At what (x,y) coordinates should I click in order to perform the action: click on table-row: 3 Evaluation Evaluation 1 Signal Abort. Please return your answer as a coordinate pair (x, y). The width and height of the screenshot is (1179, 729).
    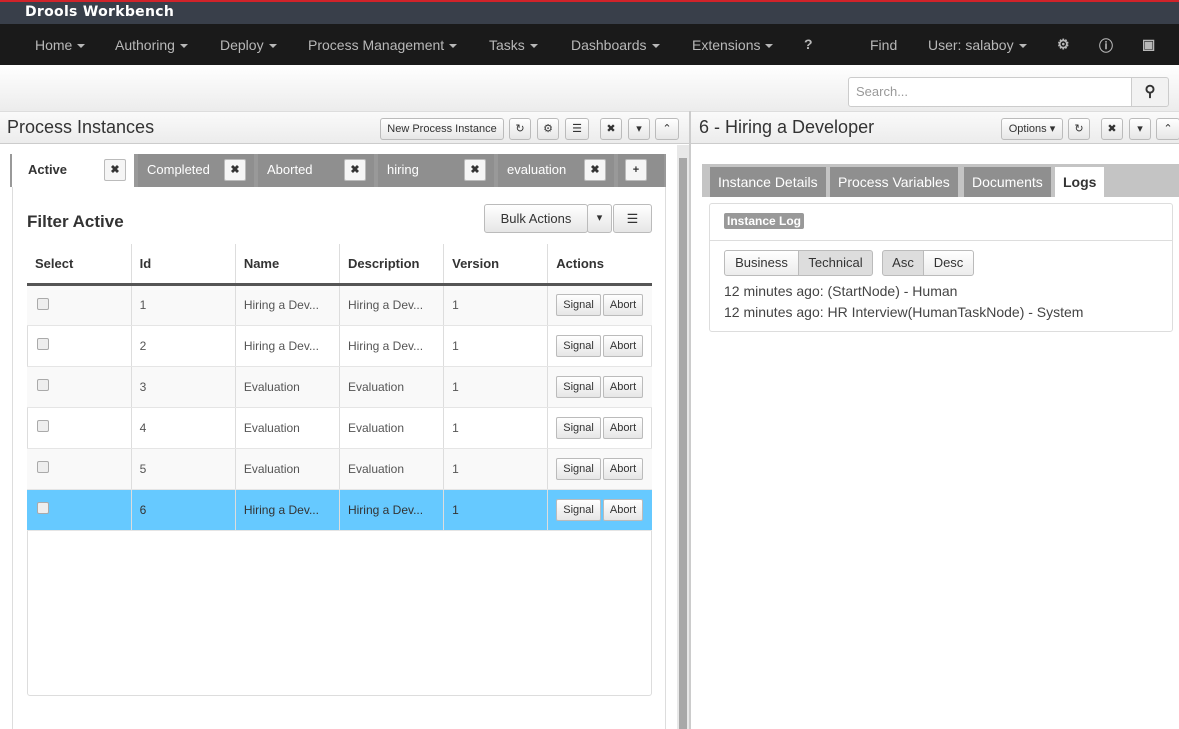
    Looking at the image, I should click on (339, 387).